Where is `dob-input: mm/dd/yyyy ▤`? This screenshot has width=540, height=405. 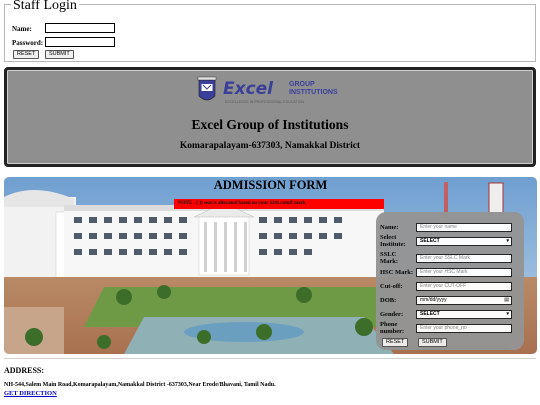 dob-input: mm/dd/yyyy ▤ is located at coordinates (464, 300).